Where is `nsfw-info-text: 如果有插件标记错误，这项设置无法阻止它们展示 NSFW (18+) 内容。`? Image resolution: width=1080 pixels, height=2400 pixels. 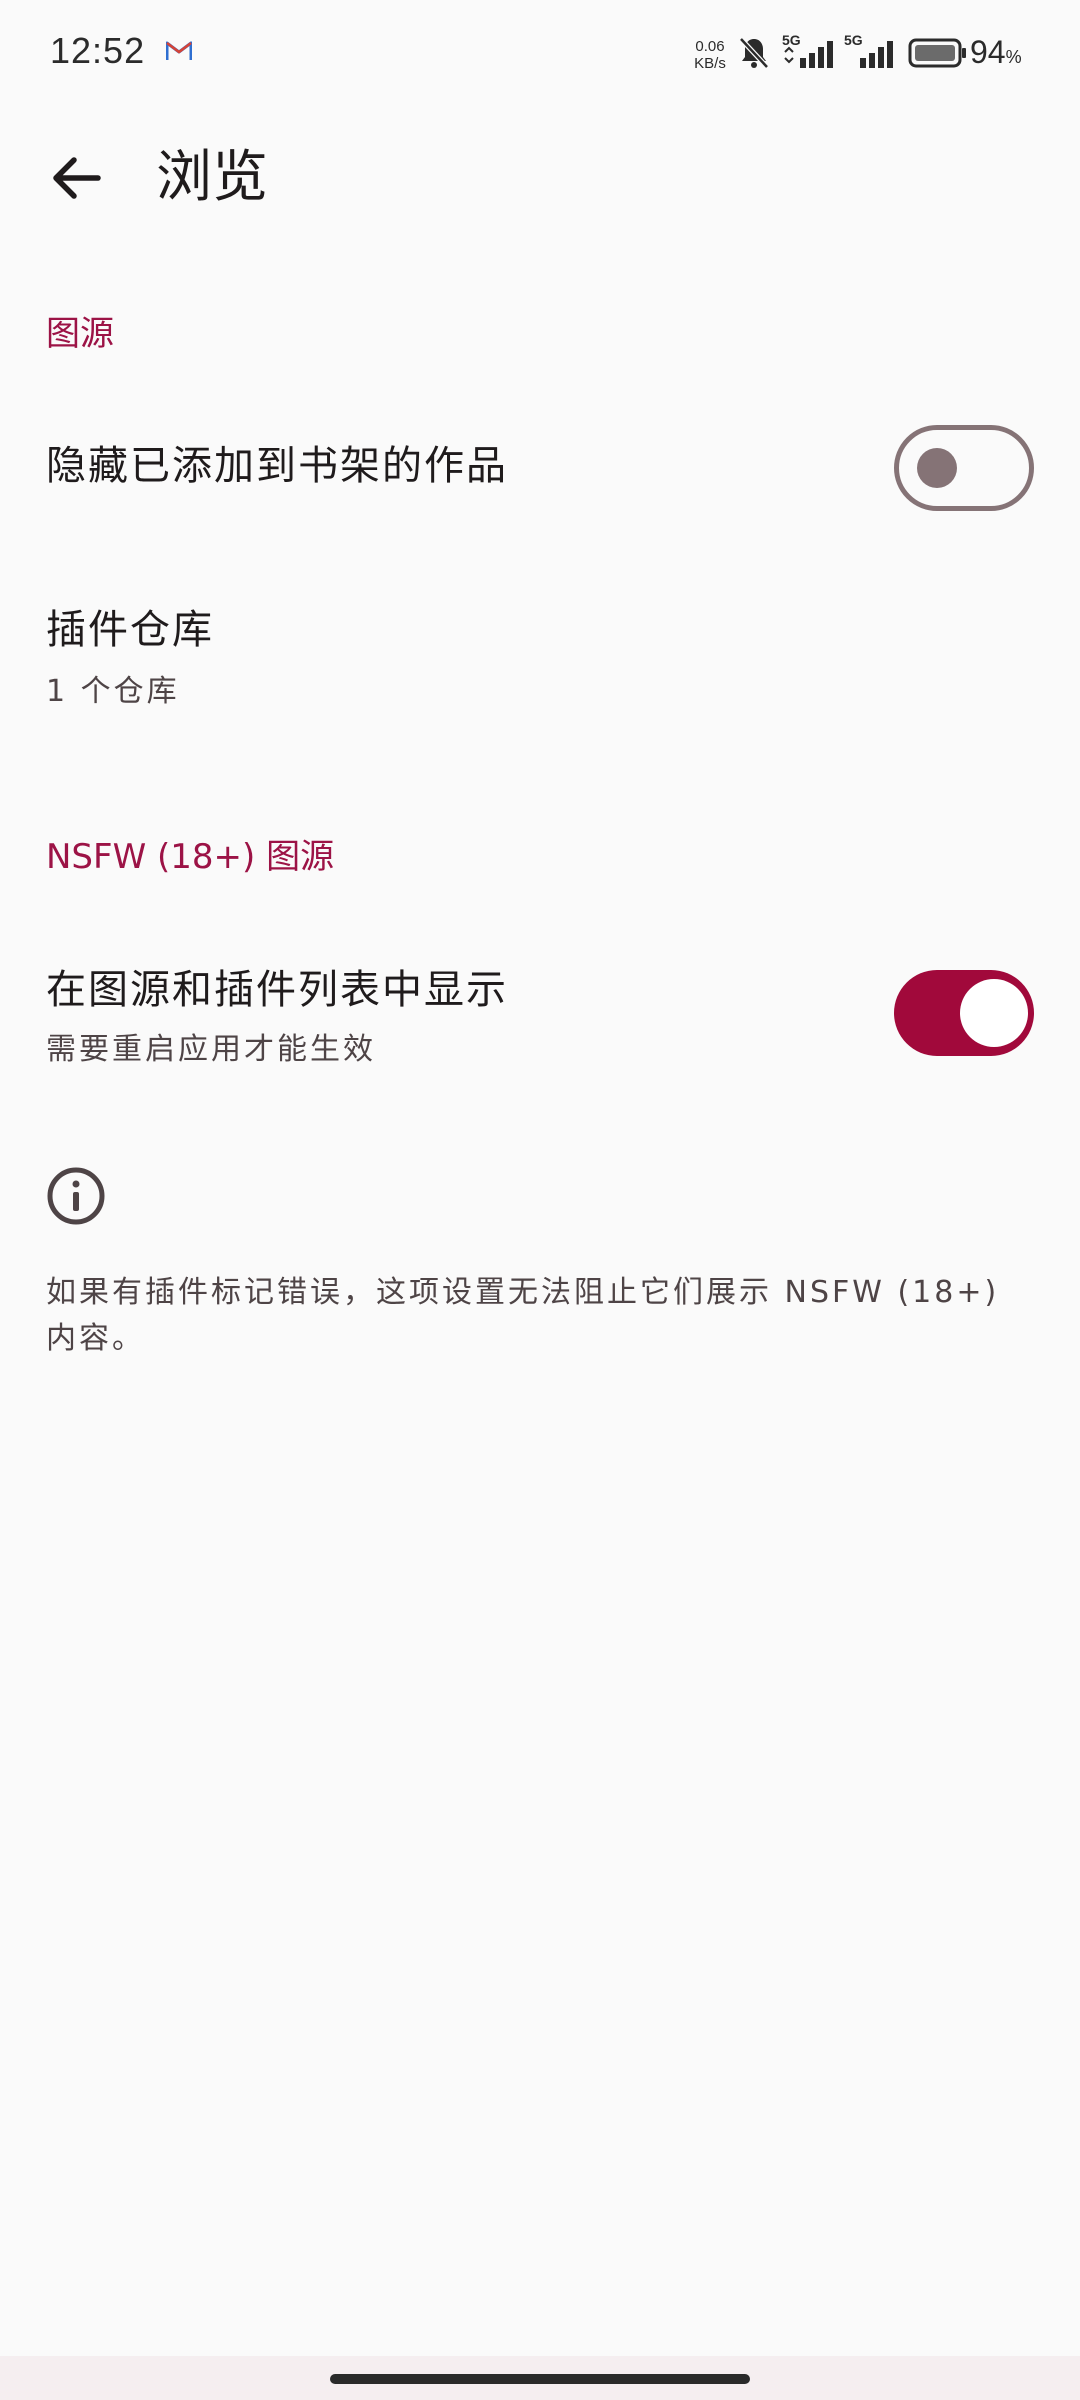 nsfw-info-text: 如果有插件标记错误，这项设置无法阻止它们展示 NSFW (18+) 内容。 is located at coordinates (523, 1315).